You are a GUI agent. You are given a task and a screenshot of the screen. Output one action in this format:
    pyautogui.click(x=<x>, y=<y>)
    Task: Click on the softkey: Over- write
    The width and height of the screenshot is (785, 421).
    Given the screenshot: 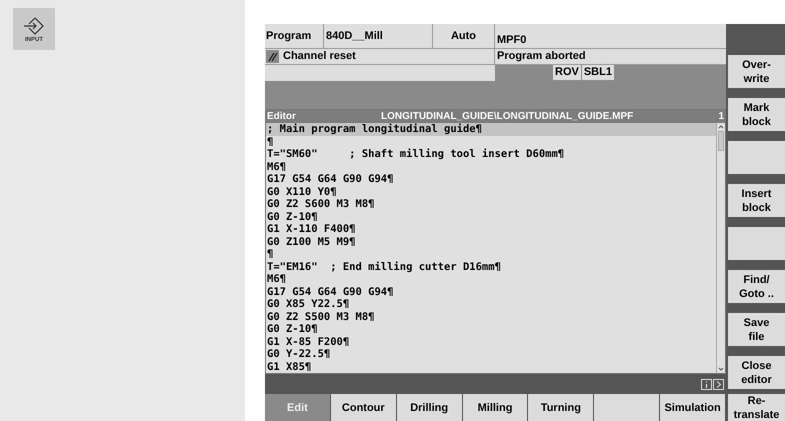 What is the action you would take?
    pyautogui.click(x=756, y=71)
    